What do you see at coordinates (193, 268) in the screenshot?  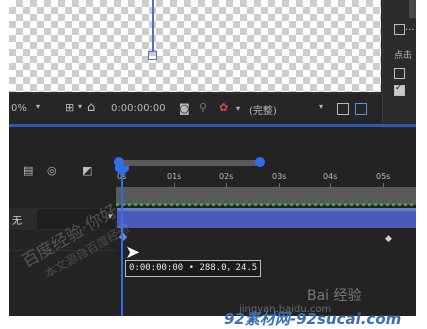 I see `keyframe-tooltip: 0:00:00:00 • 288.0，24.5` at bounding box center [193, 268].